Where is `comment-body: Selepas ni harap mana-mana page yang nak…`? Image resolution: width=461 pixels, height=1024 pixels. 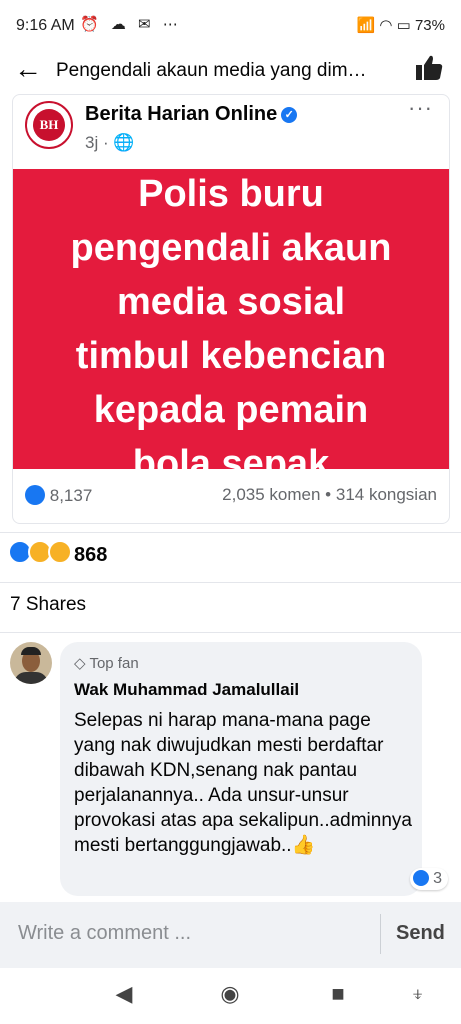
comment-body: Selepas ni harap mana-mana page yang nak… is located at coordinates (243, 783).